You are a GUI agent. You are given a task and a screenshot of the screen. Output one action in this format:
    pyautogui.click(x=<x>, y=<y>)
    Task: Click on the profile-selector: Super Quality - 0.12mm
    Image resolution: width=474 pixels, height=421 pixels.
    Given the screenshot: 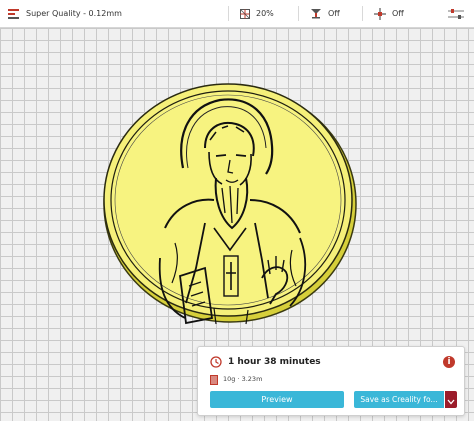 What is the action you would take?
    pyautogui.click(x=65, y=13)
    